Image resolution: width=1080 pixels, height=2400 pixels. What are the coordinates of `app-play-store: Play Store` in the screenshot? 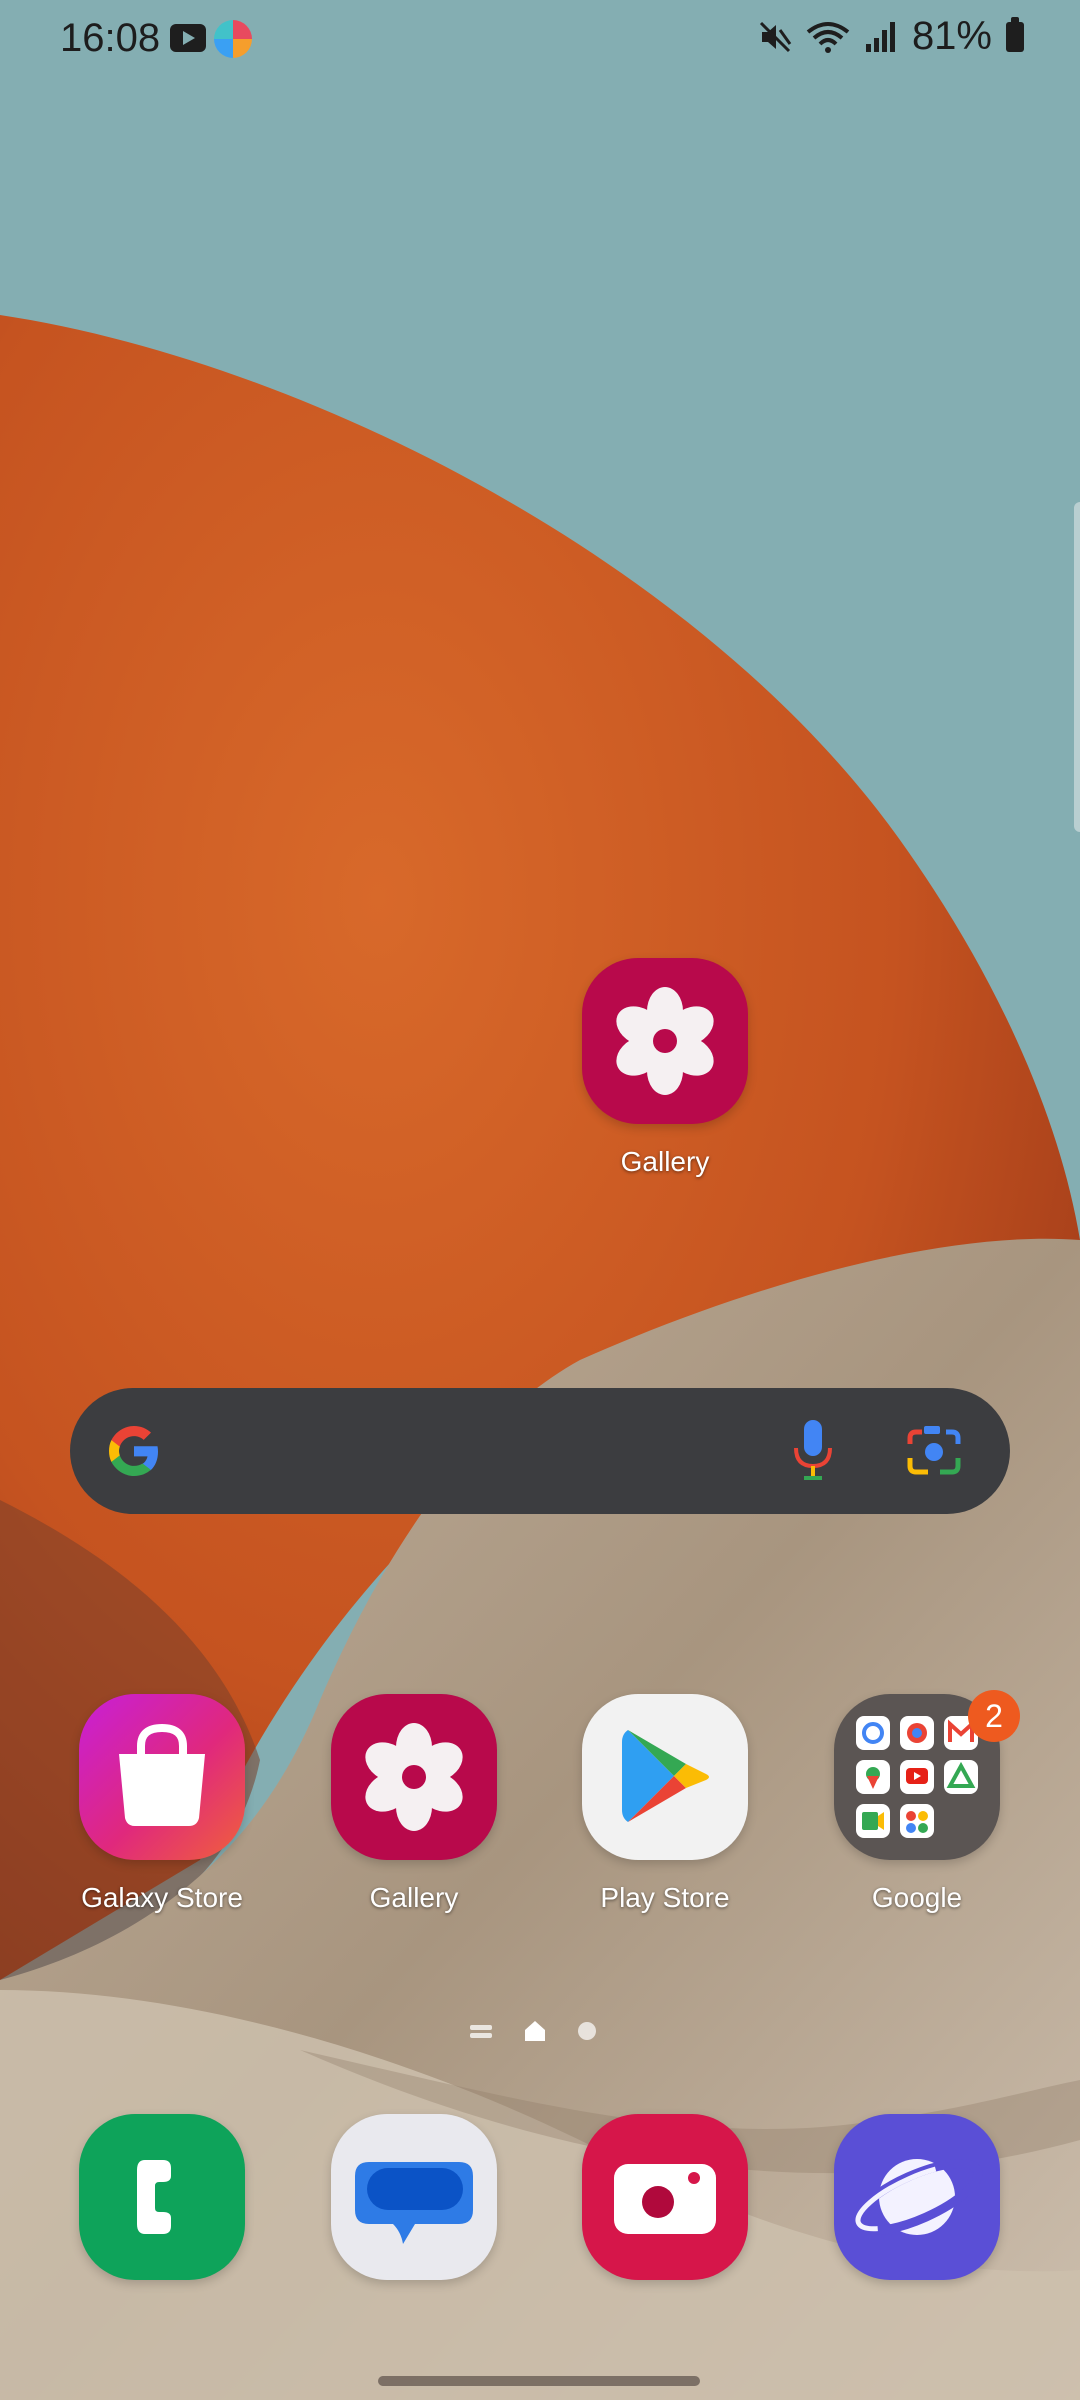 It's located at (665, 1804).